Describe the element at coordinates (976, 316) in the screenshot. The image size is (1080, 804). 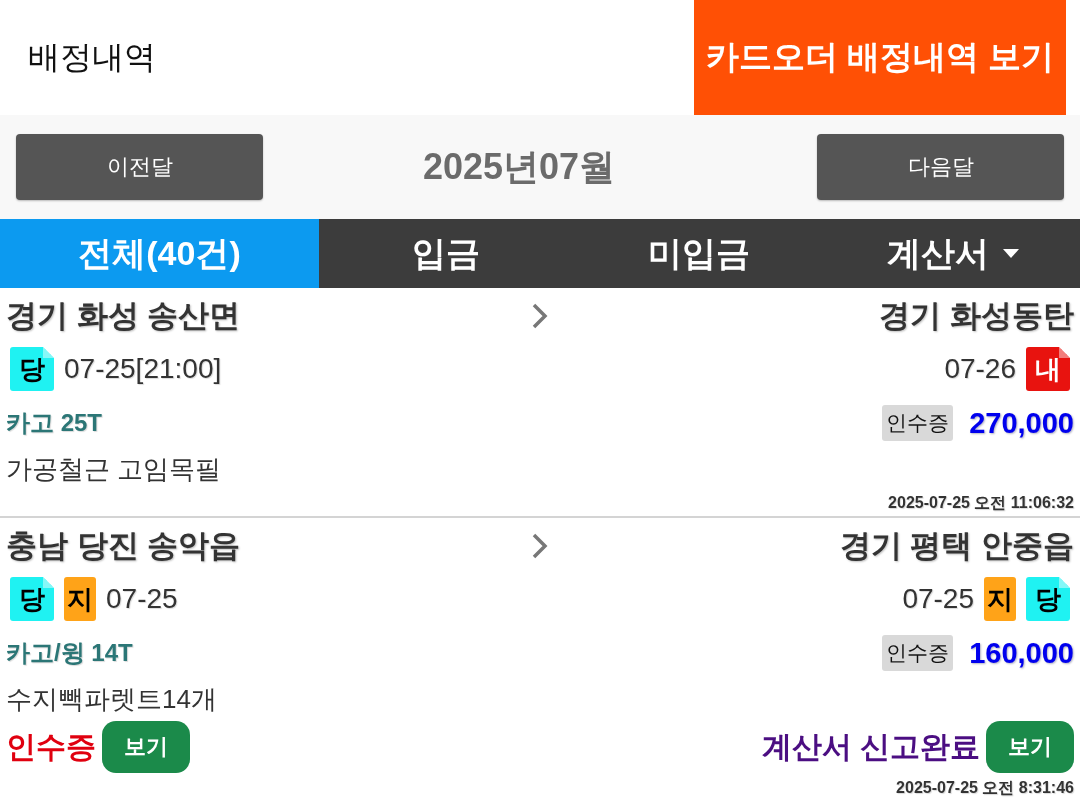
I see `destination-address: 경기 화성동탄` at that location.